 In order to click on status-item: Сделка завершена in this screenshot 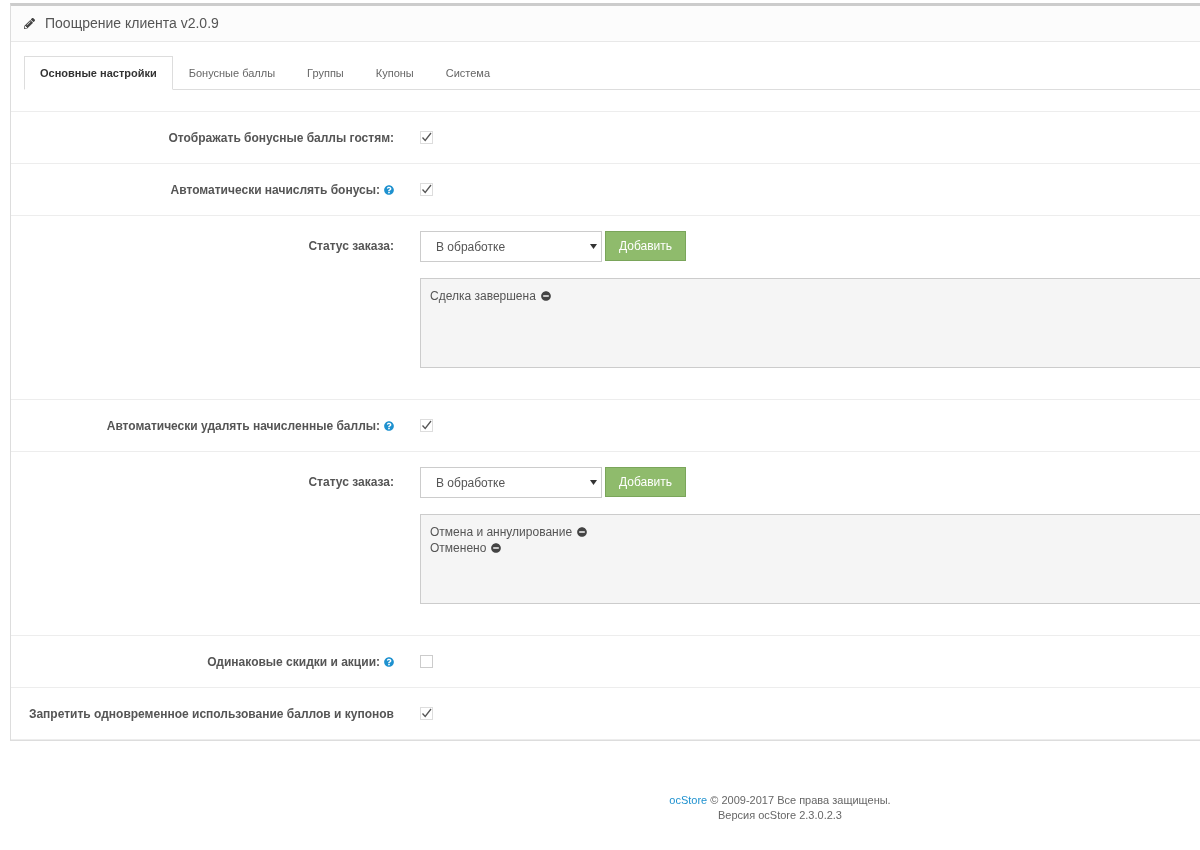, I will do `click(483, 296)`.